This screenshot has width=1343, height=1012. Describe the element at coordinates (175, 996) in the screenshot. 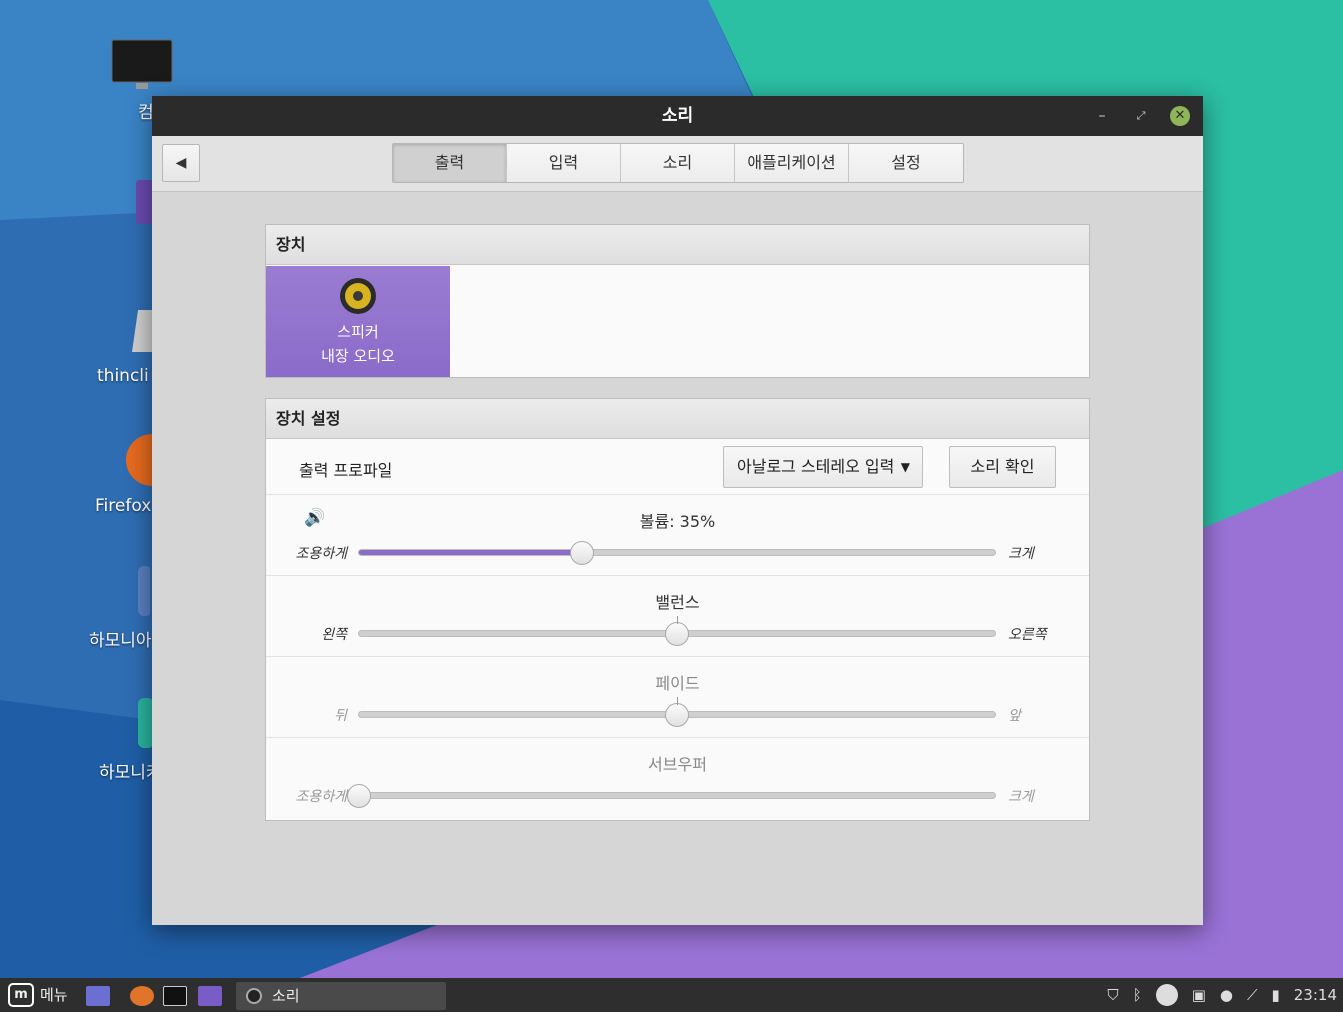

I see `terminal-launcher-icon` at that location.